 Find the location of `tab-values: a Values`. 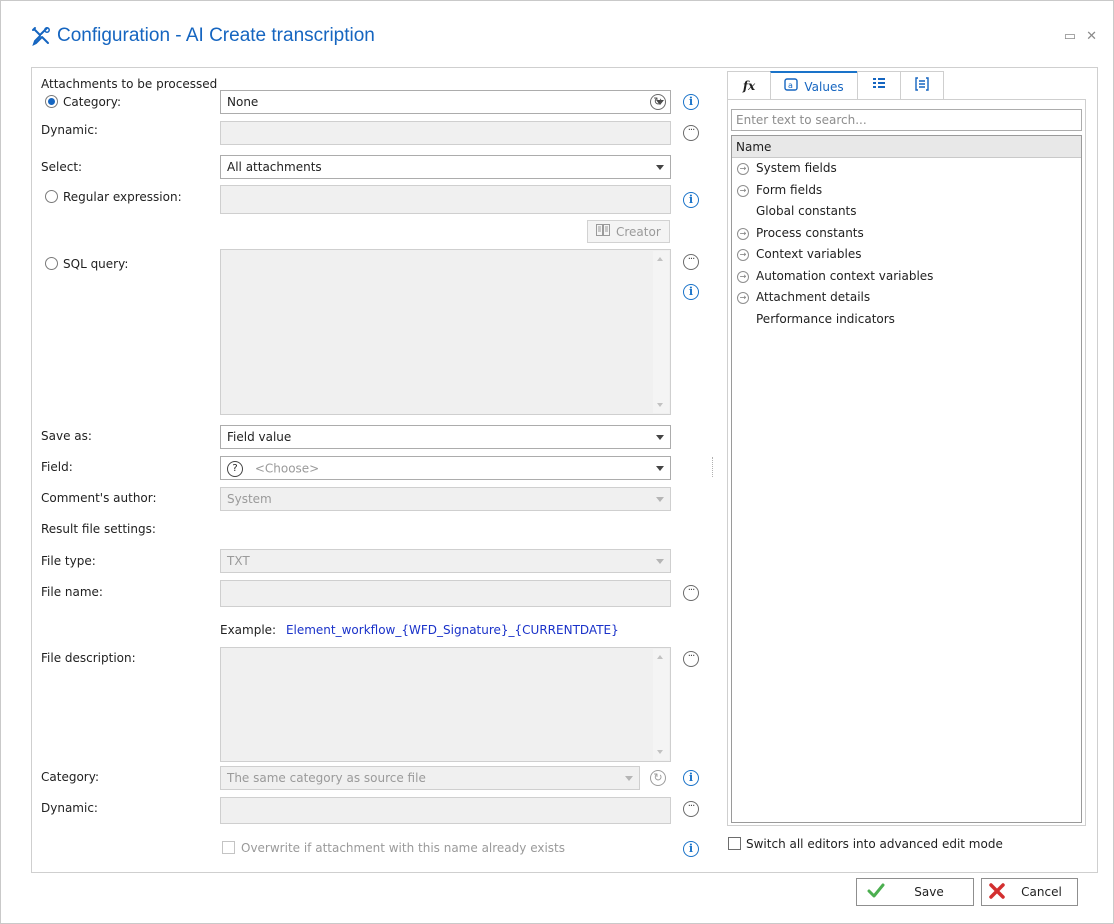

tab-values: a Values is located at coordinates (814, 85).